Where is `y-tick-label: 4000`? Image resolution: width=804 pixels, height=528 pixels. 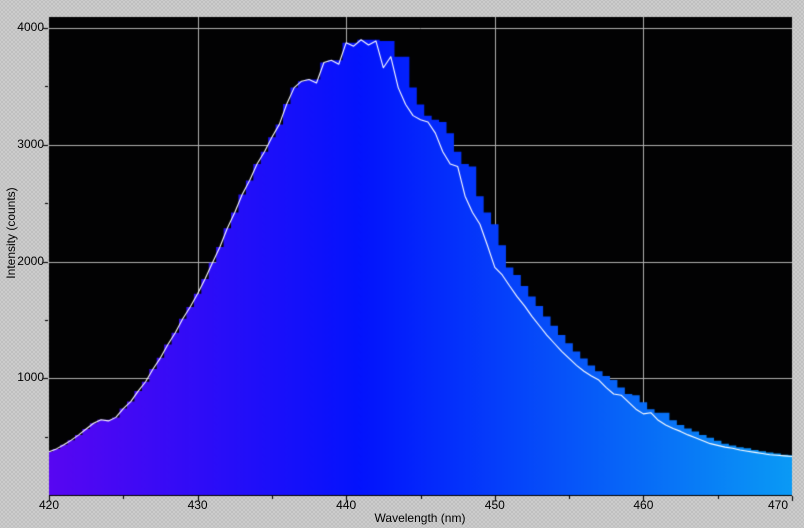
y-tick-label: 4000 is located at coordinates (30, 27).